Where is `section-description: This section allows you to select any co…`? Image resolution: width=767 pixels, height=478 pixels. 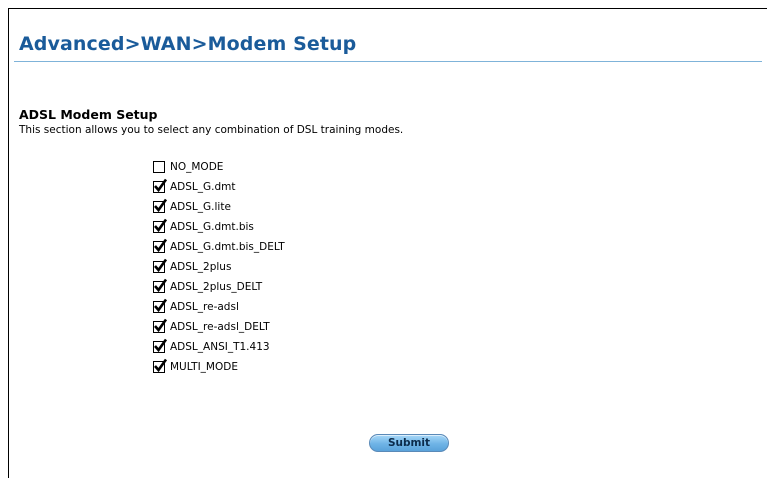 section-description: This section allows you to select any co… is located at coordinates (211, 130).